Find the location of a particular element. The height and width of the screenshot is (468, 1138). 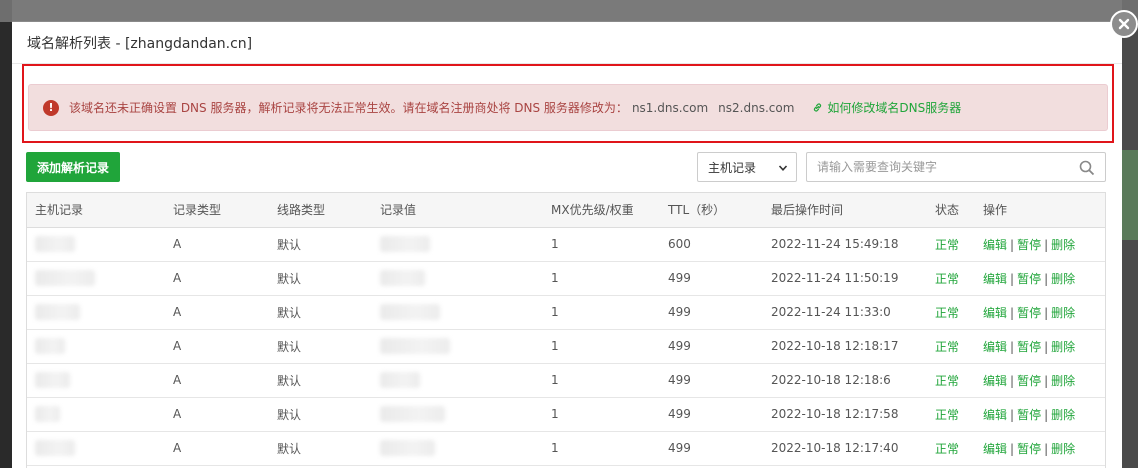

backdrop-top is located at coordinates (569, 11).